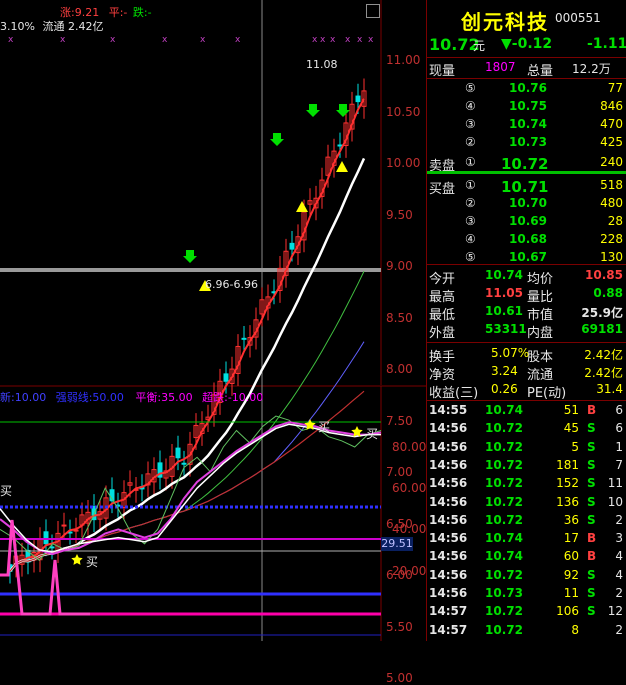 This screenshot has height=685, width=626. Describe the element at coordinates (399, 472) in the screenshot. I see `price-tick: 7.00` at that location.